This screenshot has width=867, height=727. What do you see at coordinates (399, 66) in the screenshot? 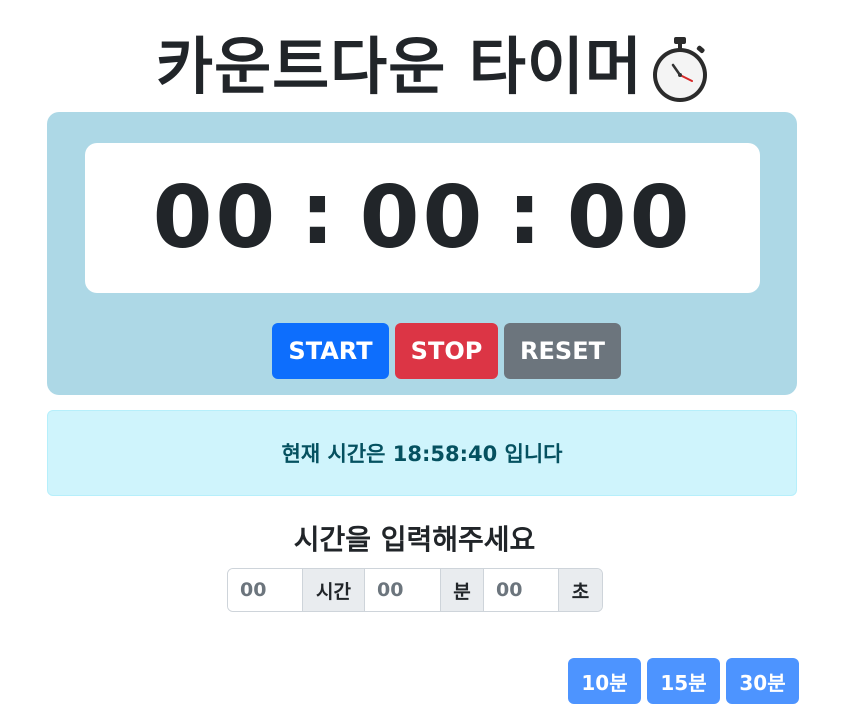
I see `page-title: 카운트다운 타이머` at bounding box center [399, 66].